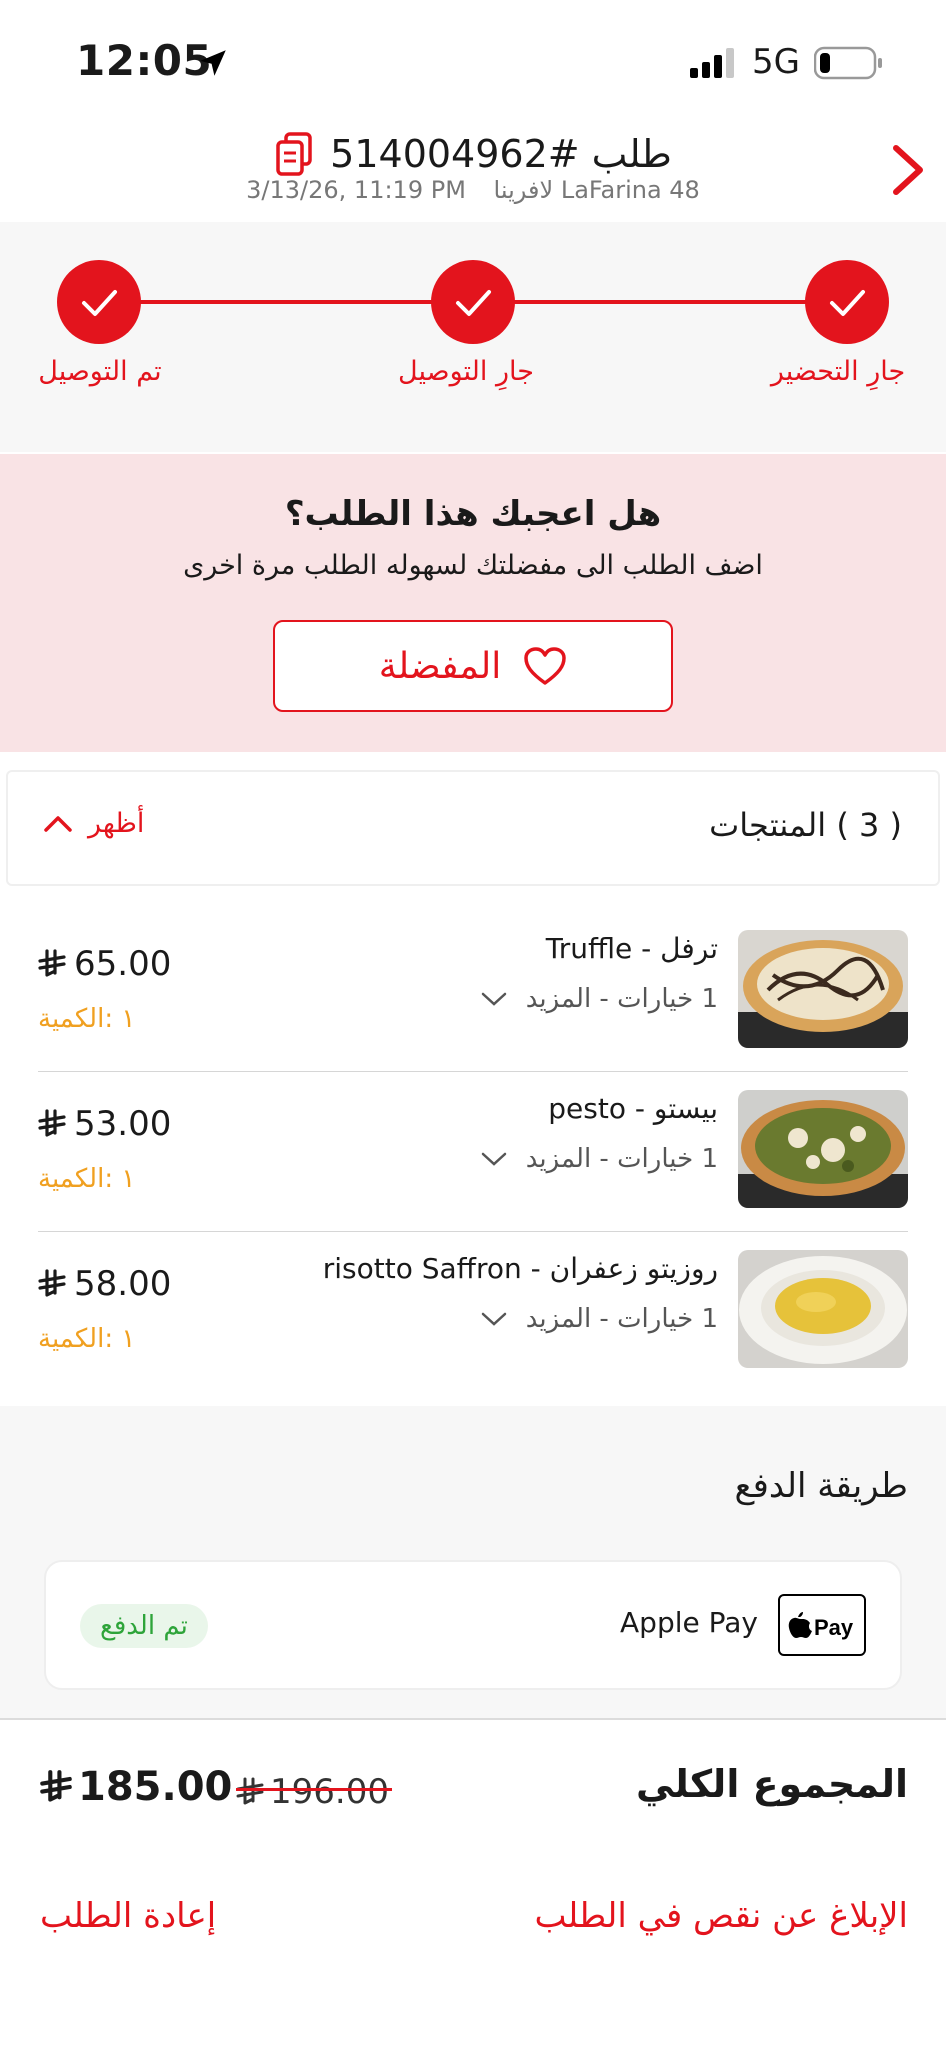 Image resolution: width=946 pixels, height=2048 pixels. I want to click on products-title: ( 3 ) المنتجات, so click(805, 825).